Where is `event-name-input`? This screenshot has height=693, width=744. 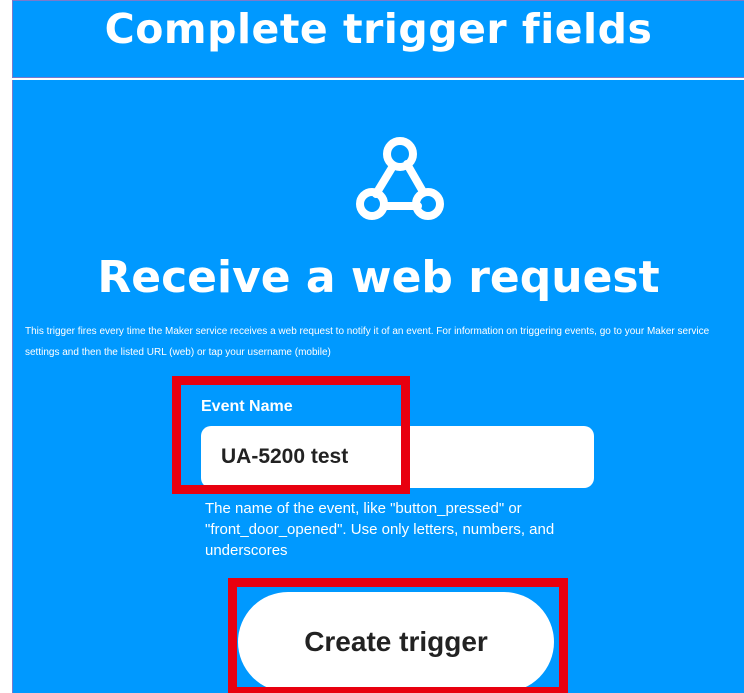 event-name-input is located at coordinates (397, 457).